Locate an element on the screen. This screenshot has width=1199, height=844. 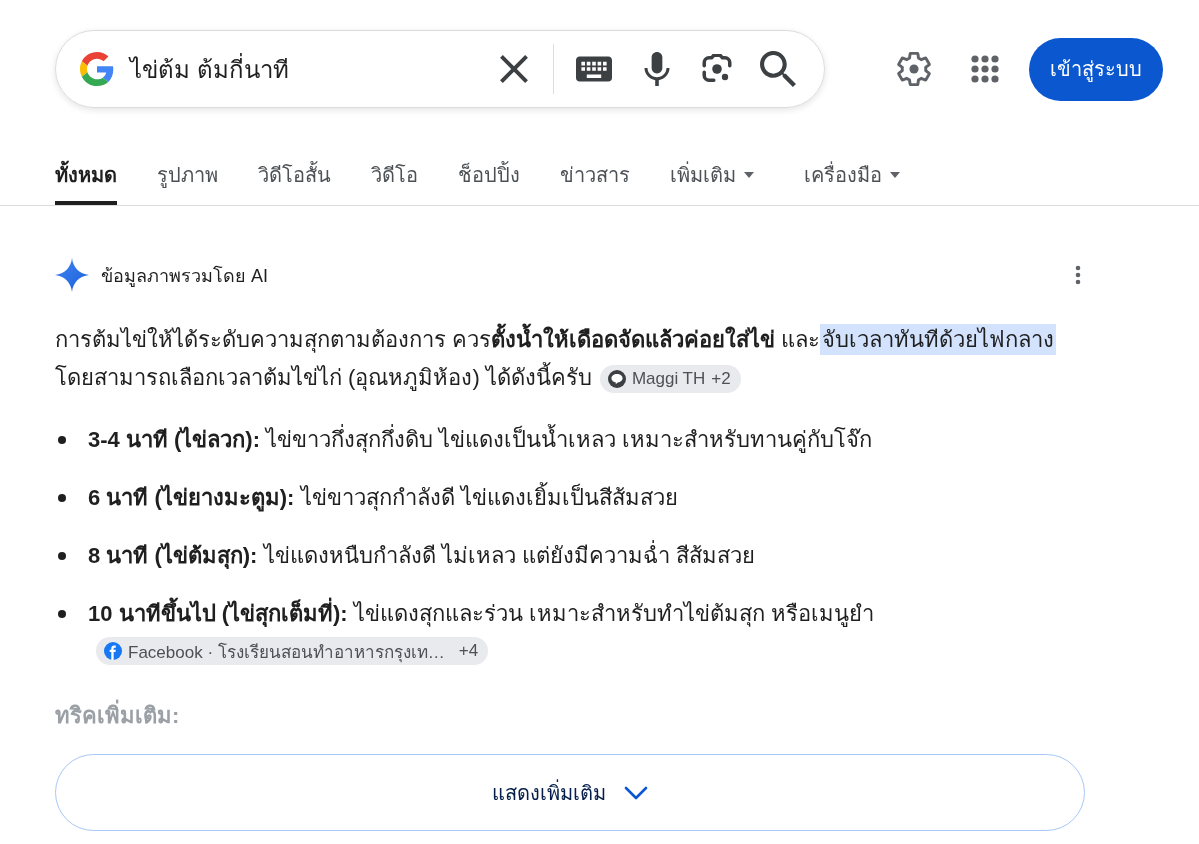
search-tab: ข่าวสาร is located at coordinates (595, 175).